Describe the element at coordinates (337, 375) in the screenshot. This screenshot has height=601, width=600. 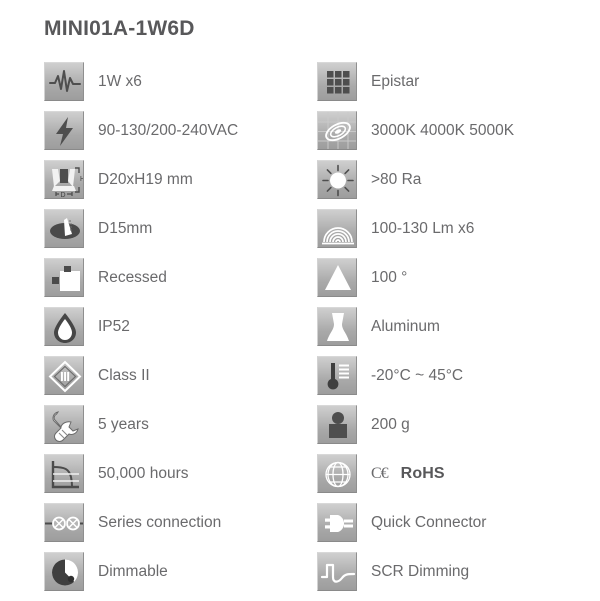
I see `thermometer-icon` at that location.